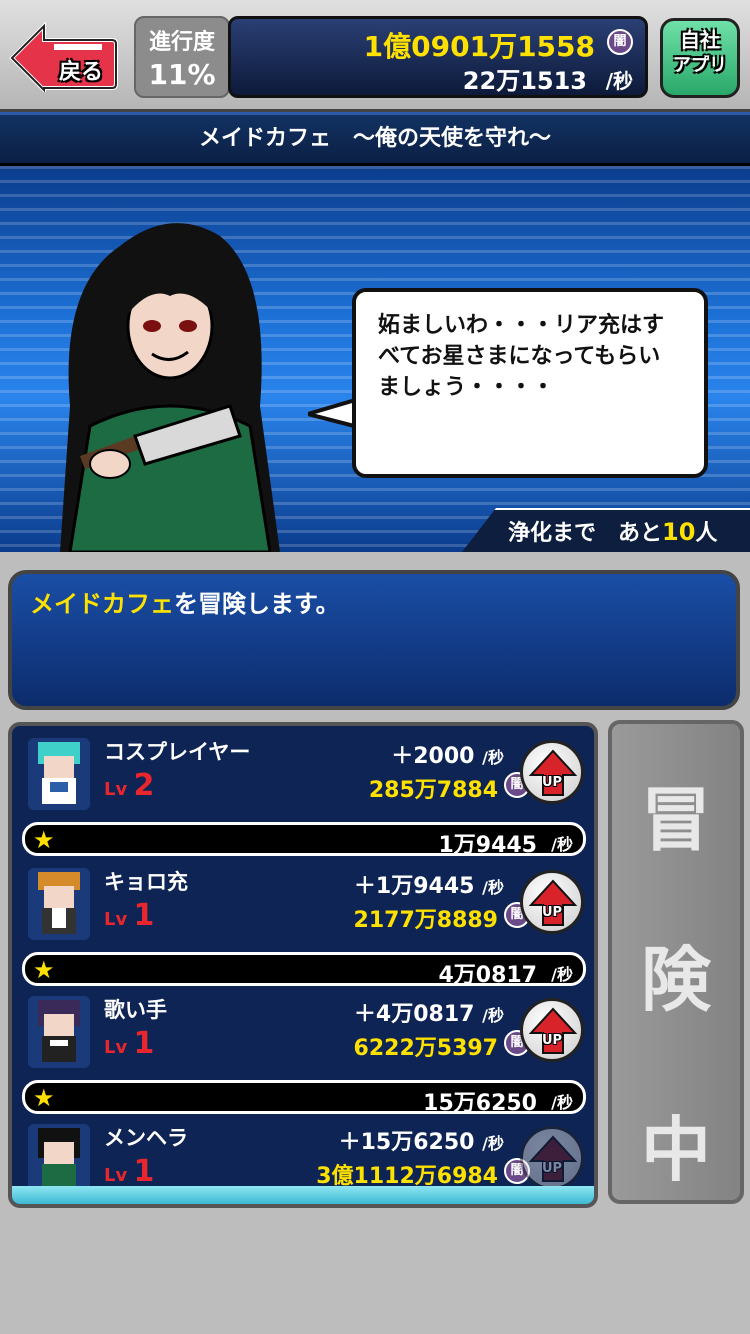  I want to click on message-highlight: メイドカフェ, so click(102, 604).